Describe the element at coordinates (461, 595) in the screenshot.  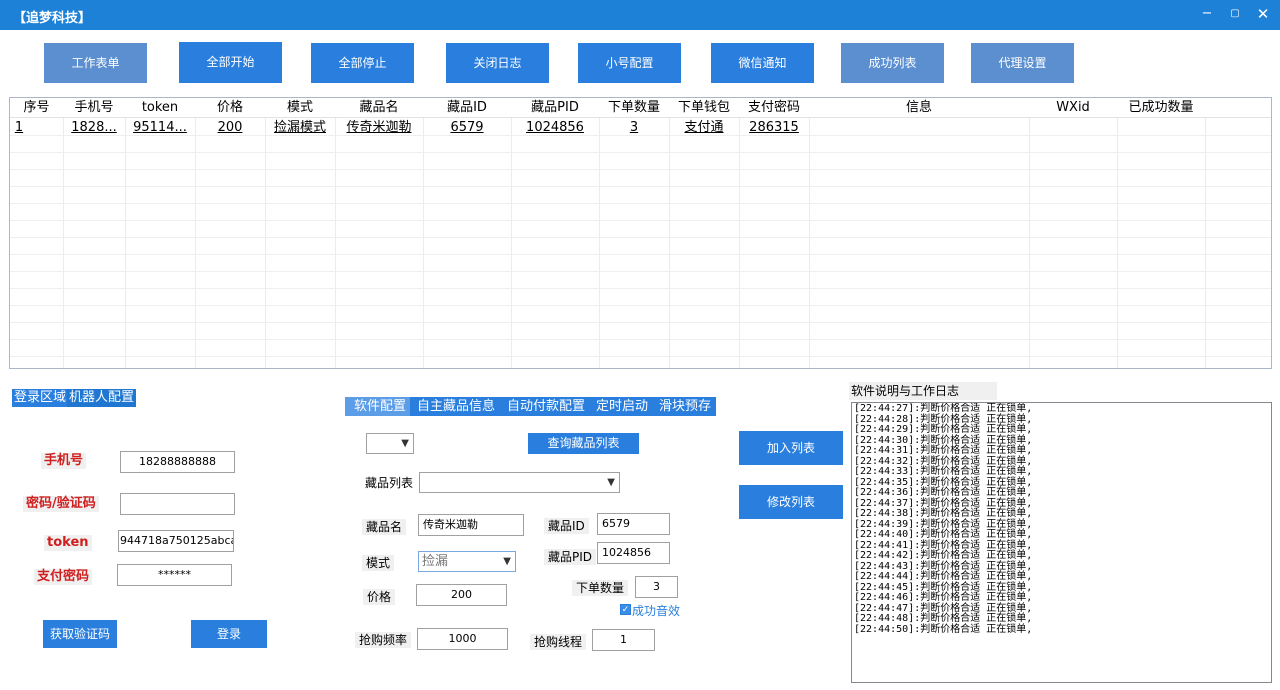
I see `price-input: 200` at that location.